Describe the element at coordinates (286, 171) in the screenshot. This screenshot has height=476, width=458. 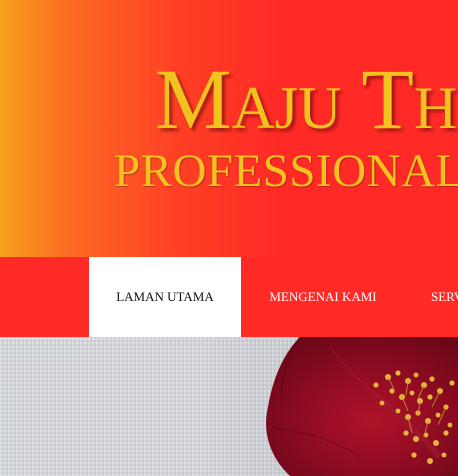
I see `brand-subtitle: PROFESSIONAL` at that location.